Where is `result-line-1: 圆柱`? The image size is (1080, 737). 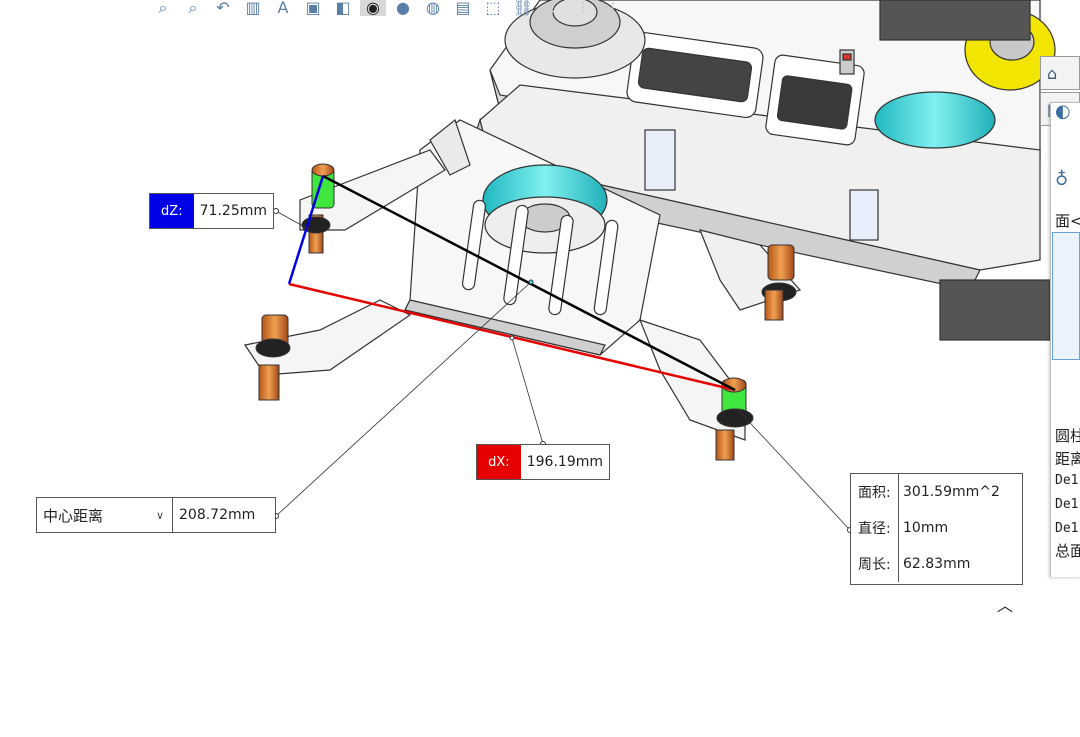
result-line-1: 圆柱 is located at coordinates (1067, 436).